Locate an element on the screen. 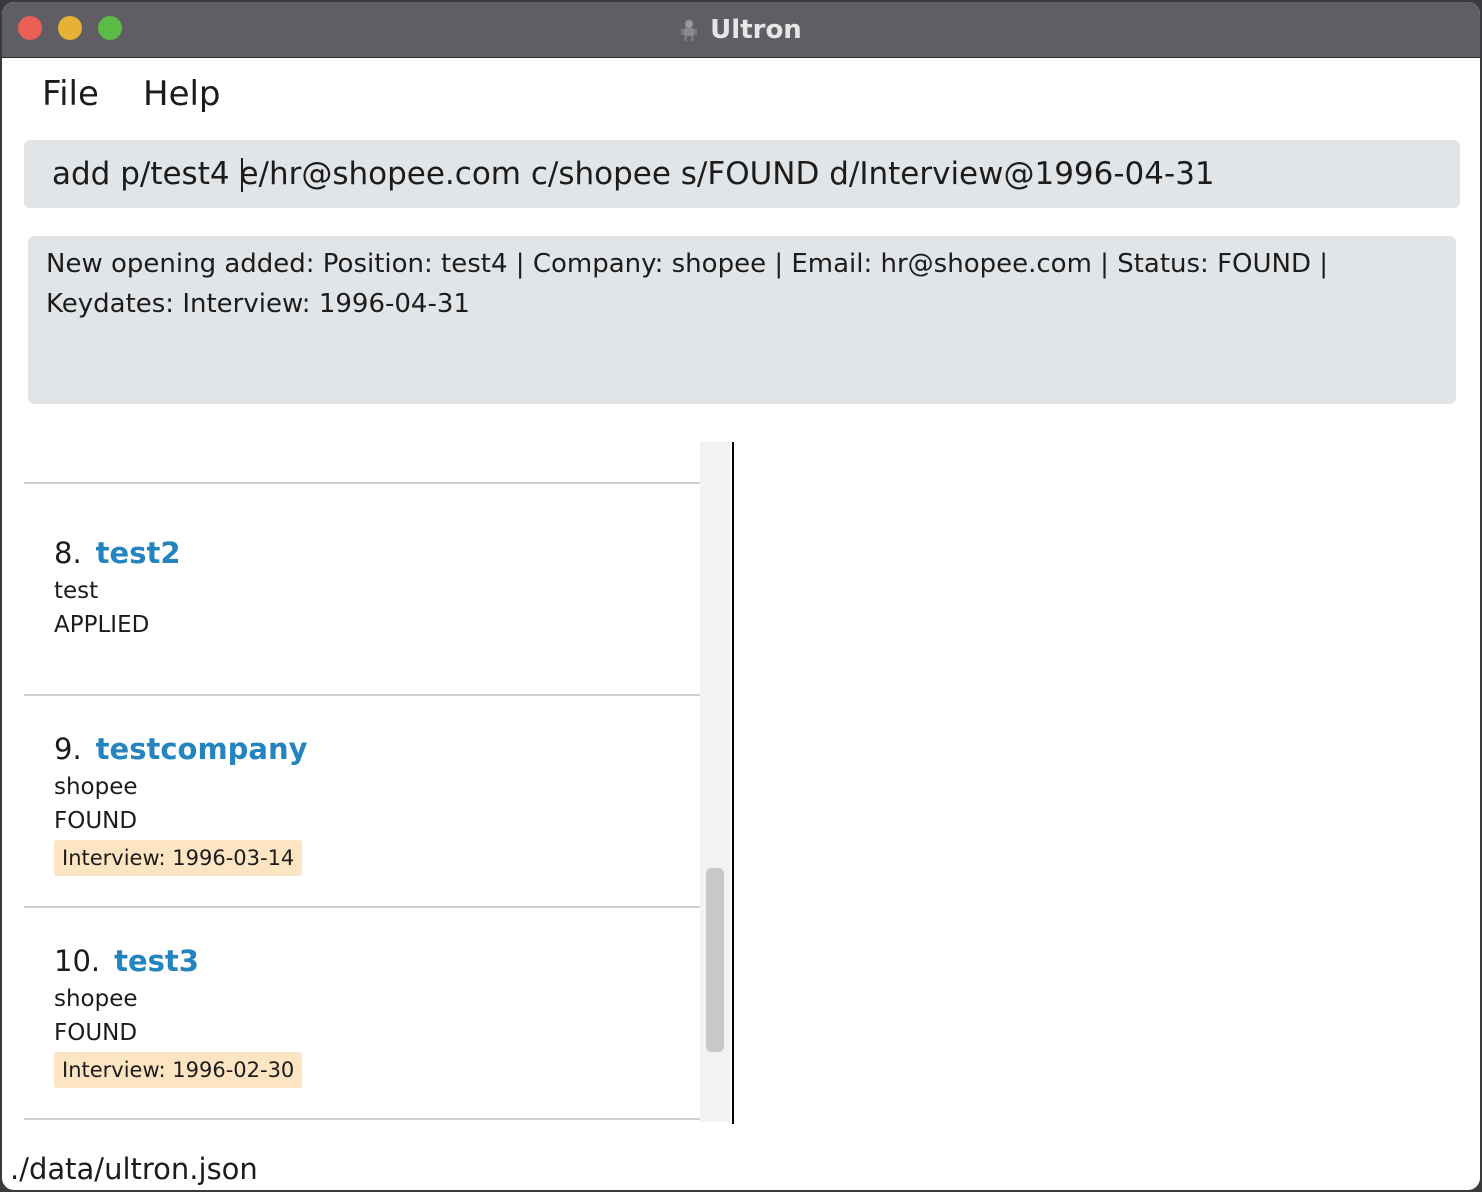  card-position: test3 is located at coordinates (156, 961).